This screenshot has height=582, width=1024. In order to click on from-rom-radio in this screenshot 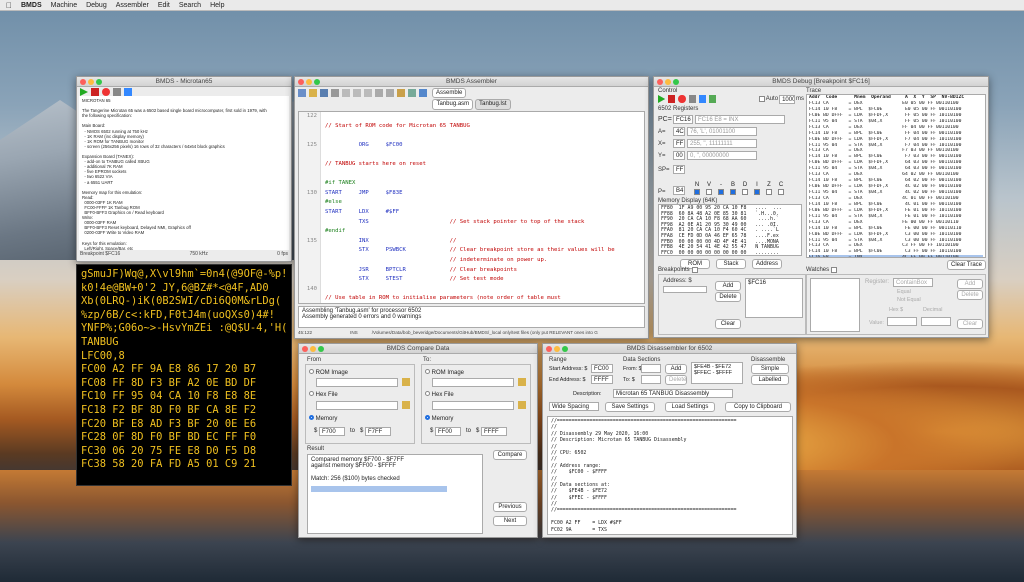, I will do `click(311, 371)`.